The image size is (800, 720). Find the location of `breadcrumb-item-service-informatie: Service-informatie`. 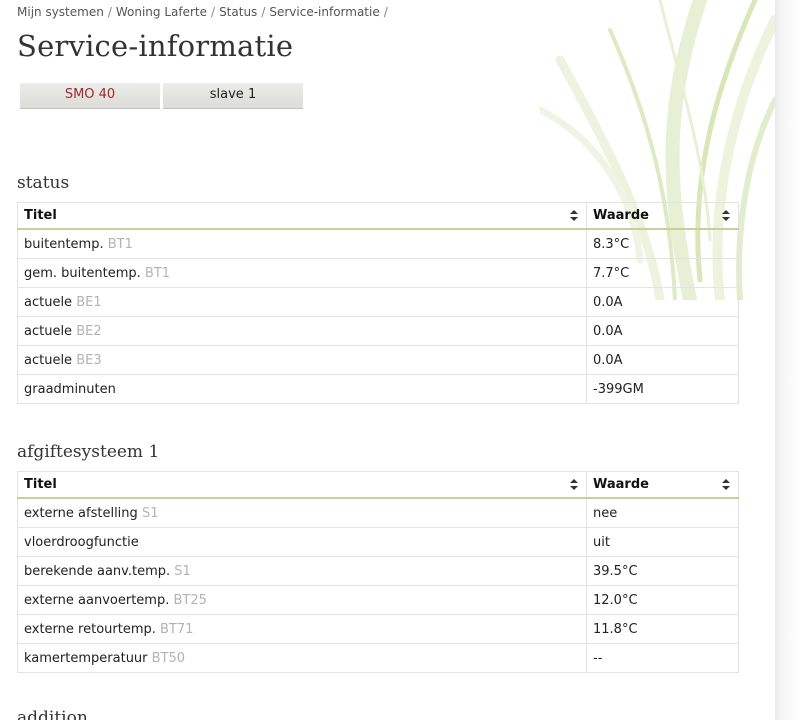

breadcrumb-item-service-informatie: Service-informatie is located at coordinates (324, 12).